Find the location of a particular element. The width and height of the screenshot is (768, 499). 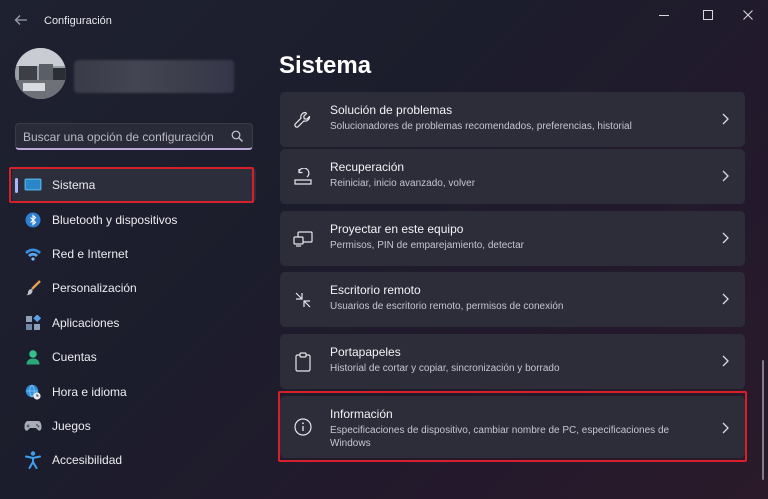

sidebar-item-personalizacion: Personalización is located at coordinates (134, 288).